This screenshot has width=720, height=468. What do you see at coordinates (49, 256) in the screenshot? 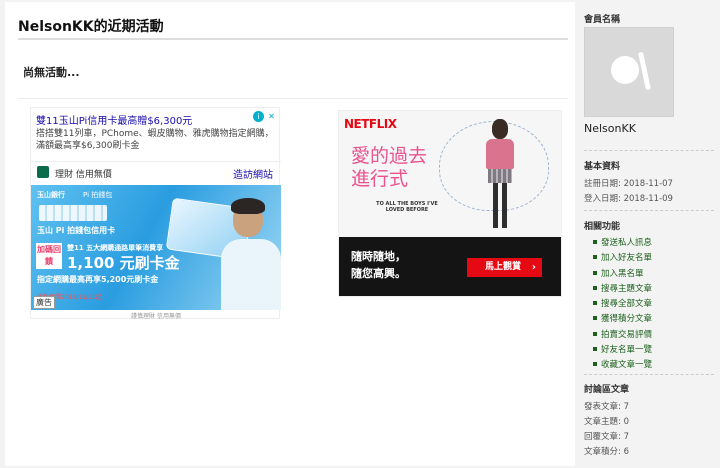
I see `promo-tag: 加碼回饋` at bounding box center [49, 256].